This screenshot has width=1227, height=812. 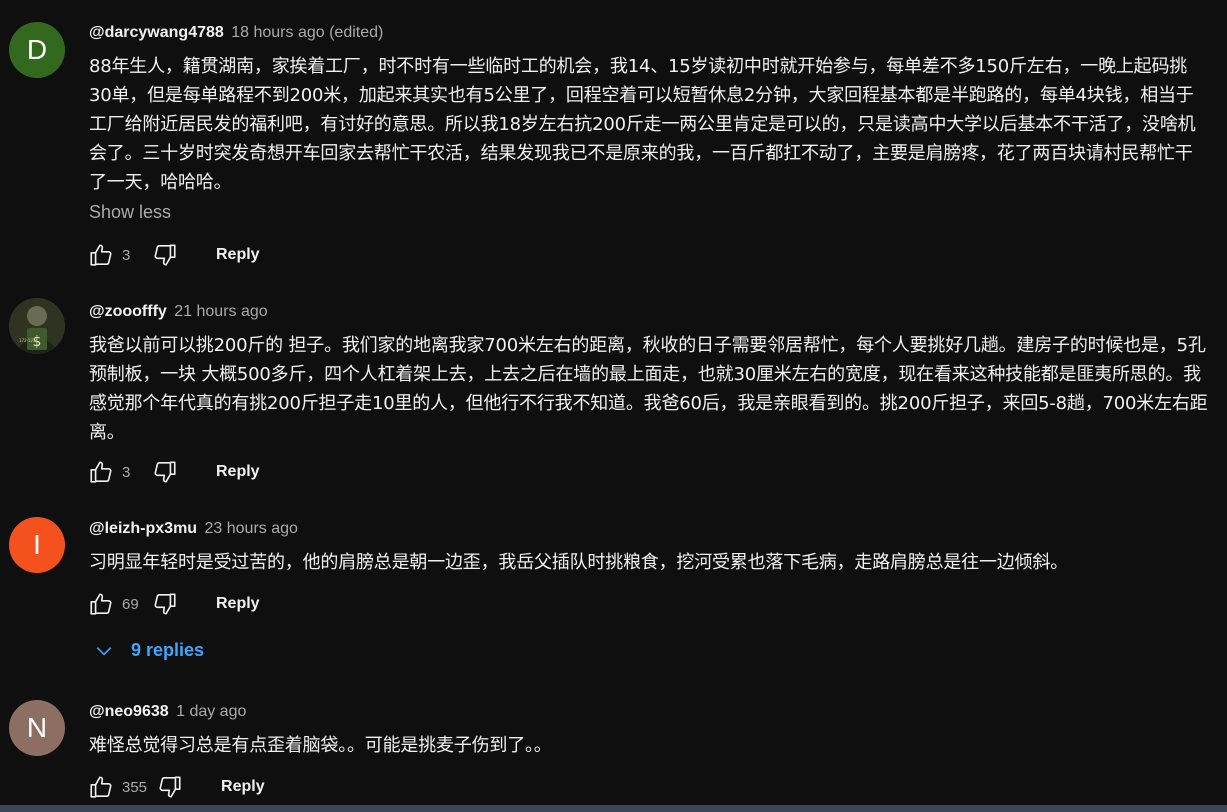 I want to click on avatar: $ 172·123, so click(x=37, y=326).